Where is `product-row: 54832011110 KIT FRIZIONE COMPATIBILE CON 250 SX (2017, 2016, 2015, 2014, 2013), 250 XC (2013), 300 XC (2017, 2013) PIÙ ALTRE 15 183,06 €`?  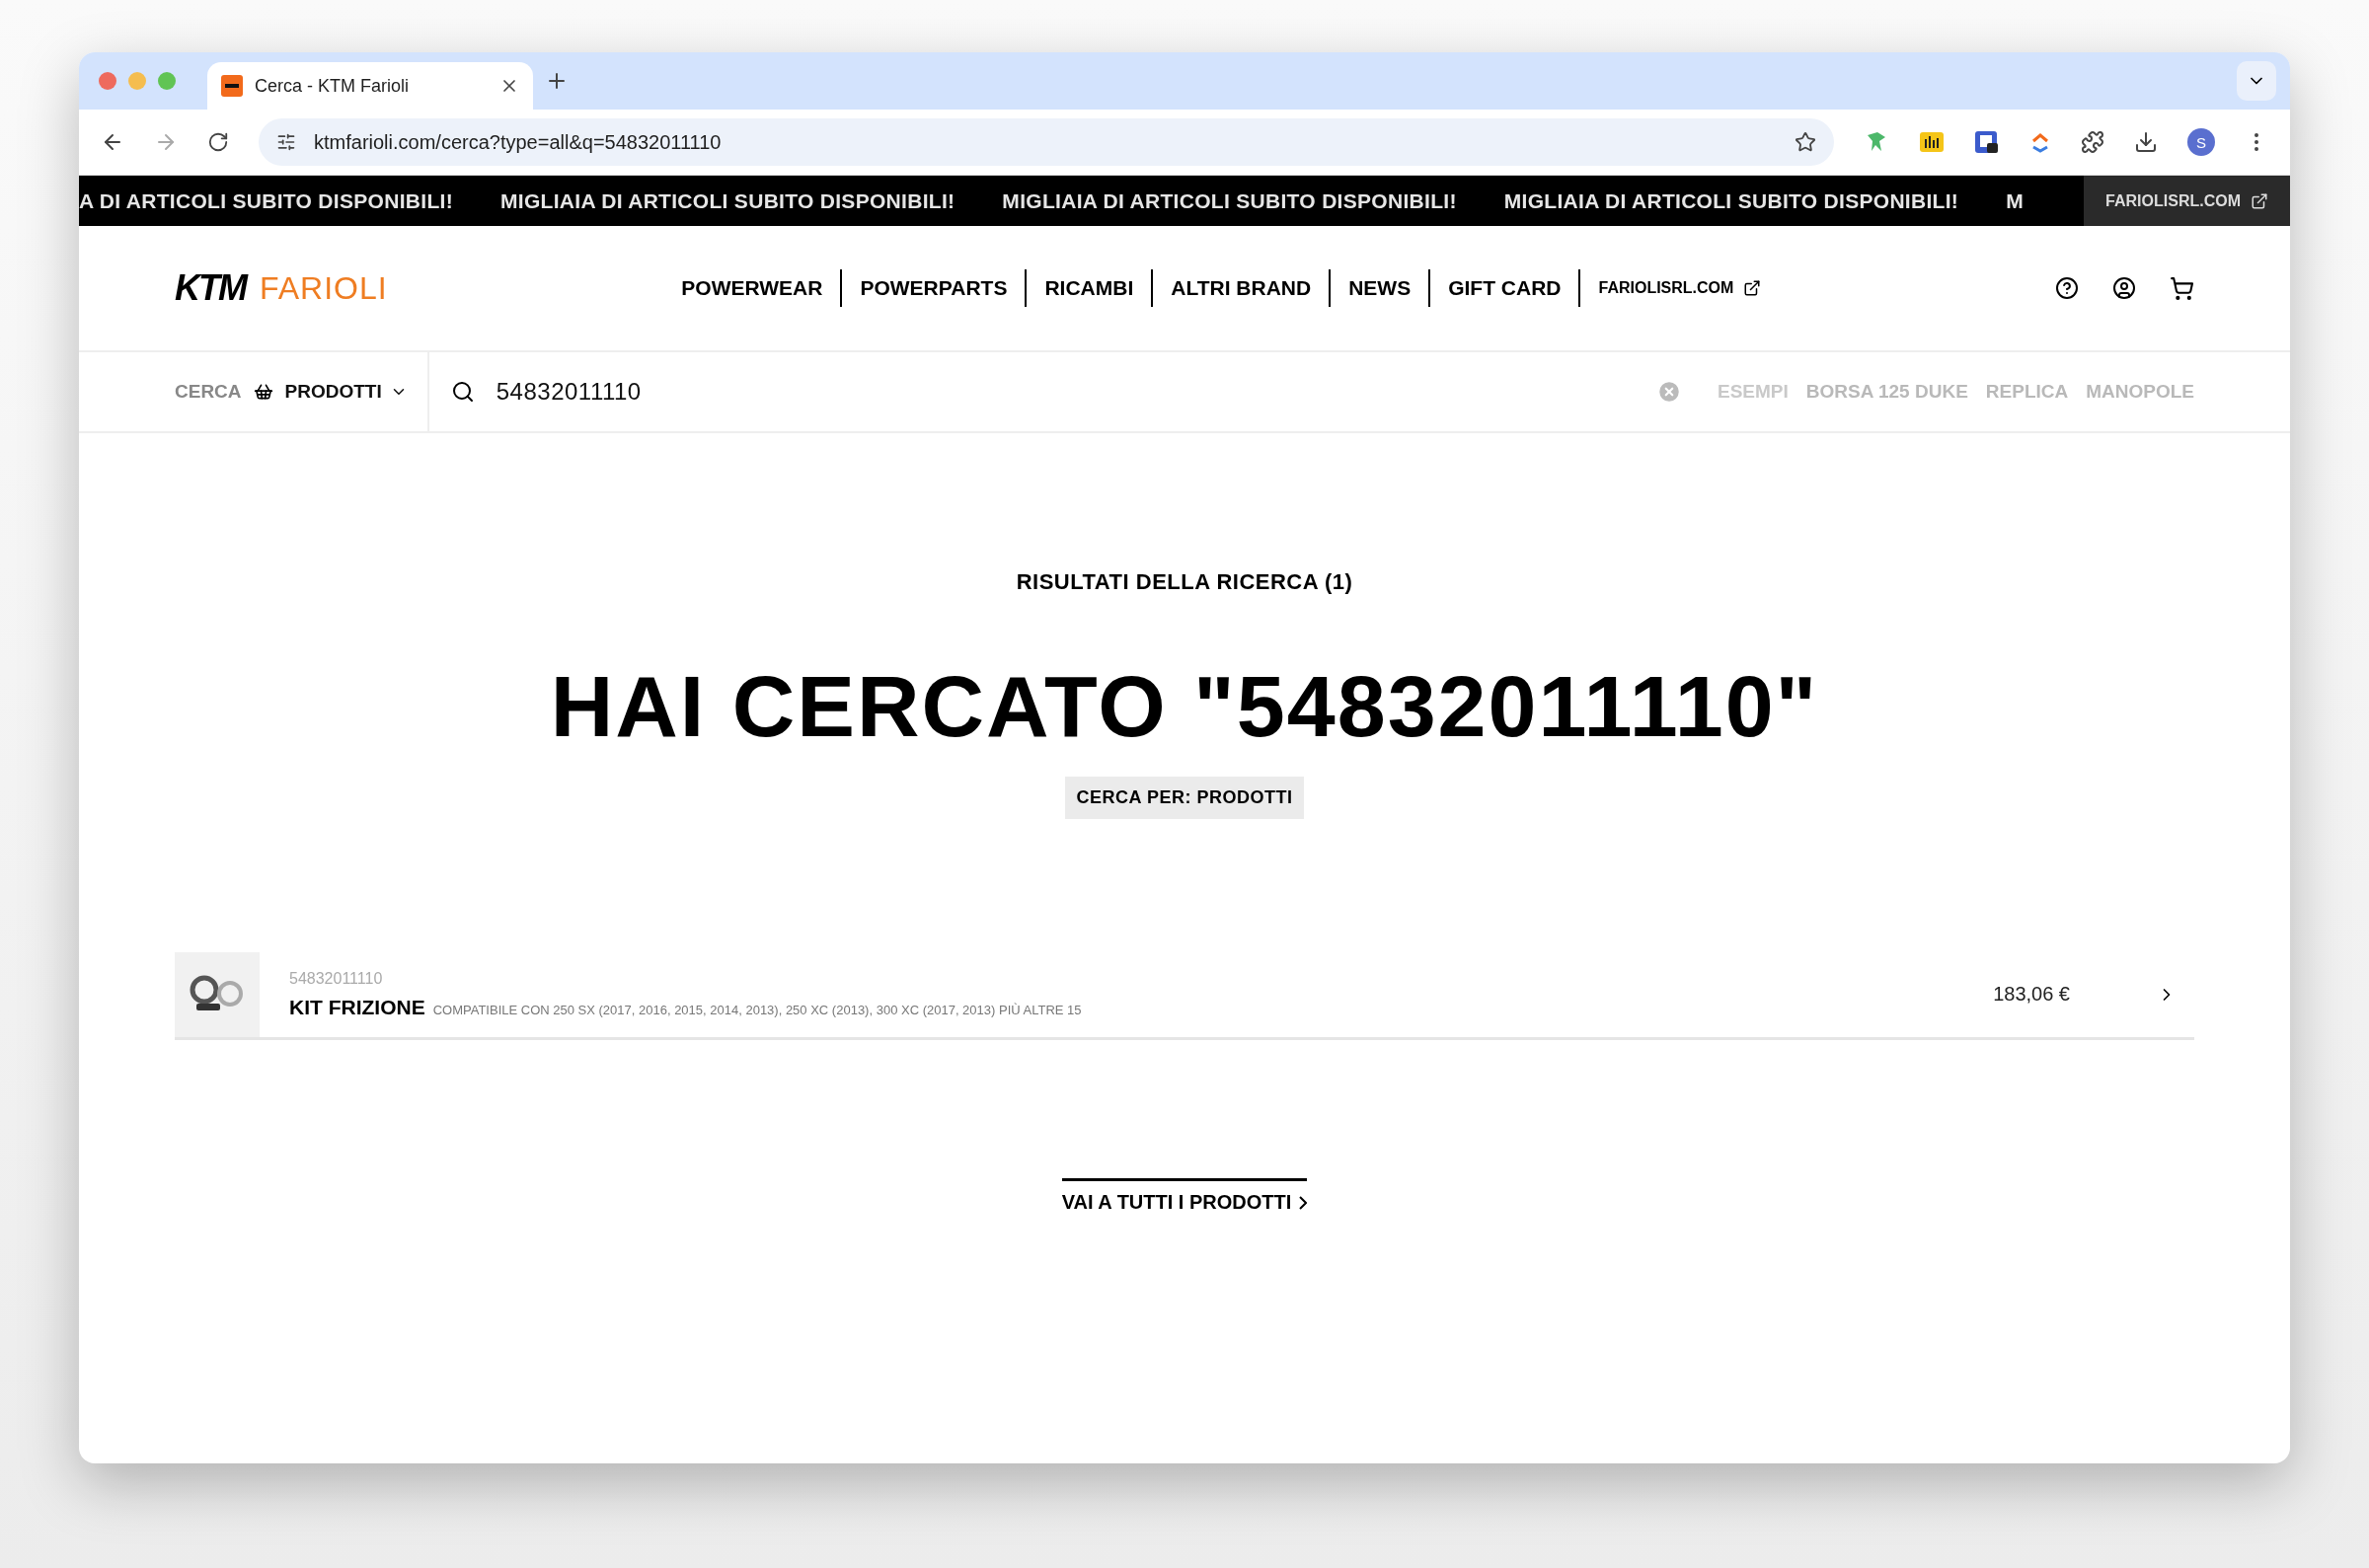
product-row: 54832011110 KIT FRIZIONE COMPATIBILE CON 250 SX (2017, 2016, 2015, 2014, 2013), 250 XC (2013), 300 XC (2017, 2013) PIÙ ALTRE 15 183,06 € is located at coordinates (1184, 995).